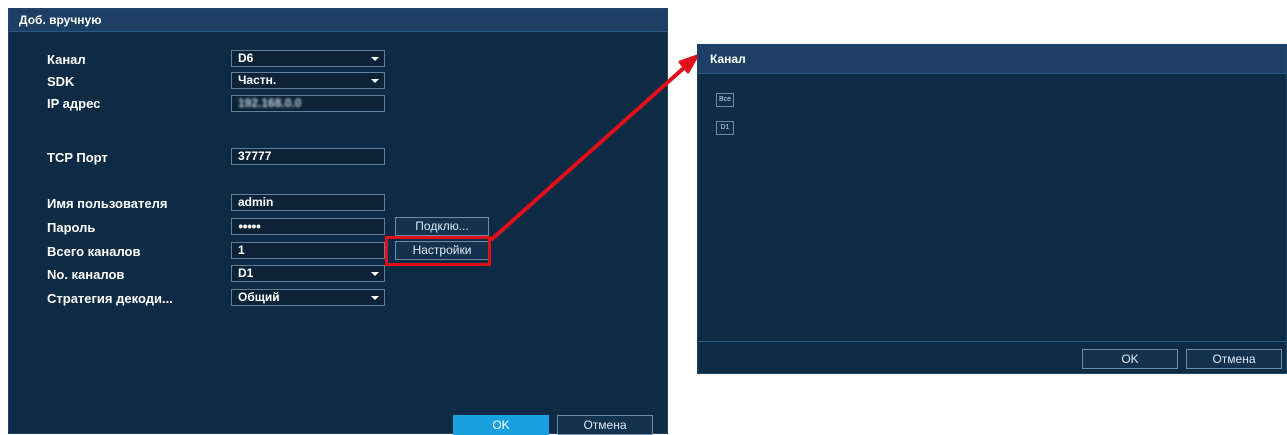 The image size is (1287, 435). Describe the element at coordinates (992, 59) in the screenshot. I see `dialog-title: Канал` at that location.